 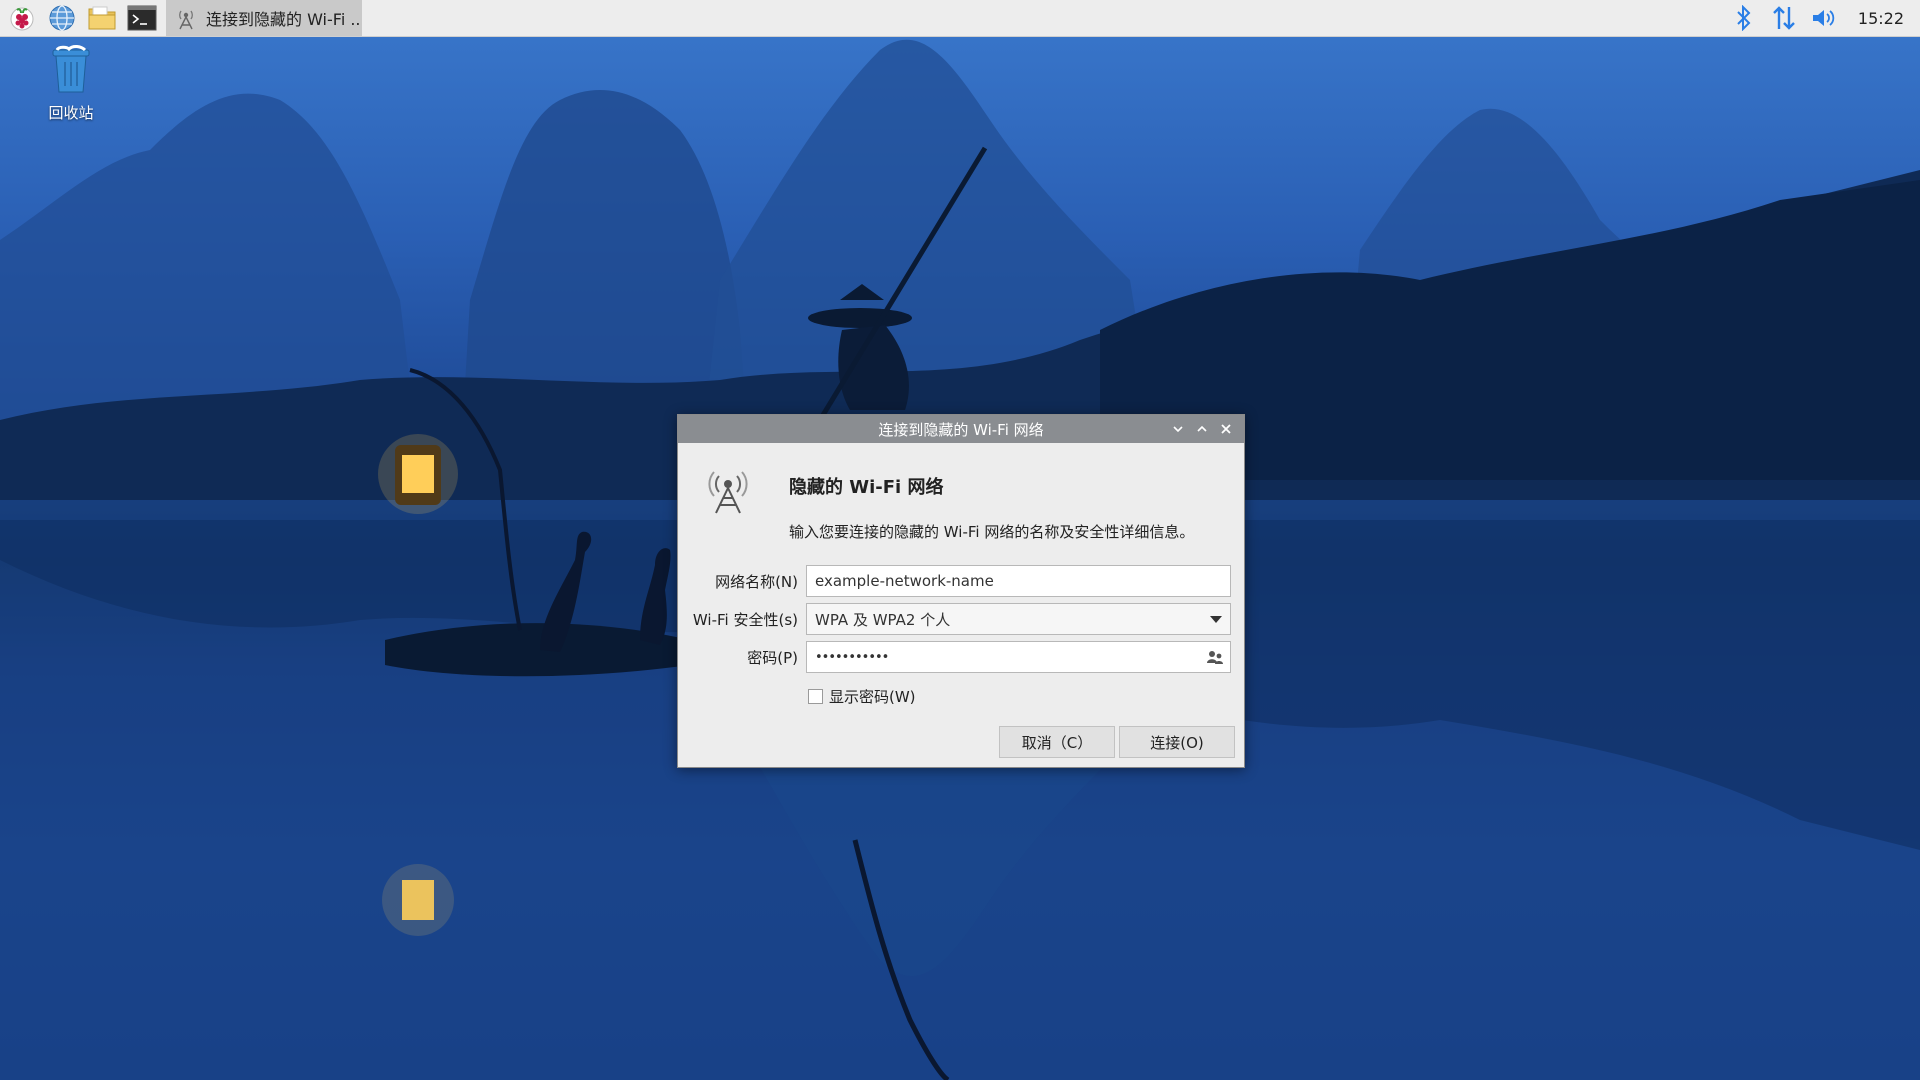 I want to click on clock: 15:22, so click(x=1881, y=18).